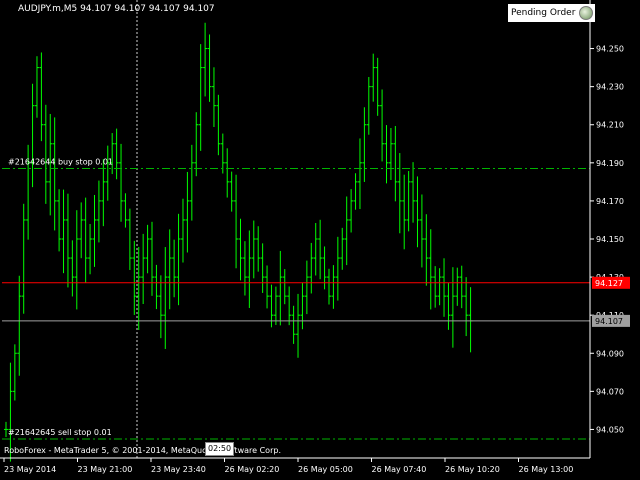 The height and width of the screenshot is (480, 640). What do you see at coordinates (609, 283) in the screenshot?
I see `ask-price-label: 94.127` at bounding box center [609, 283].